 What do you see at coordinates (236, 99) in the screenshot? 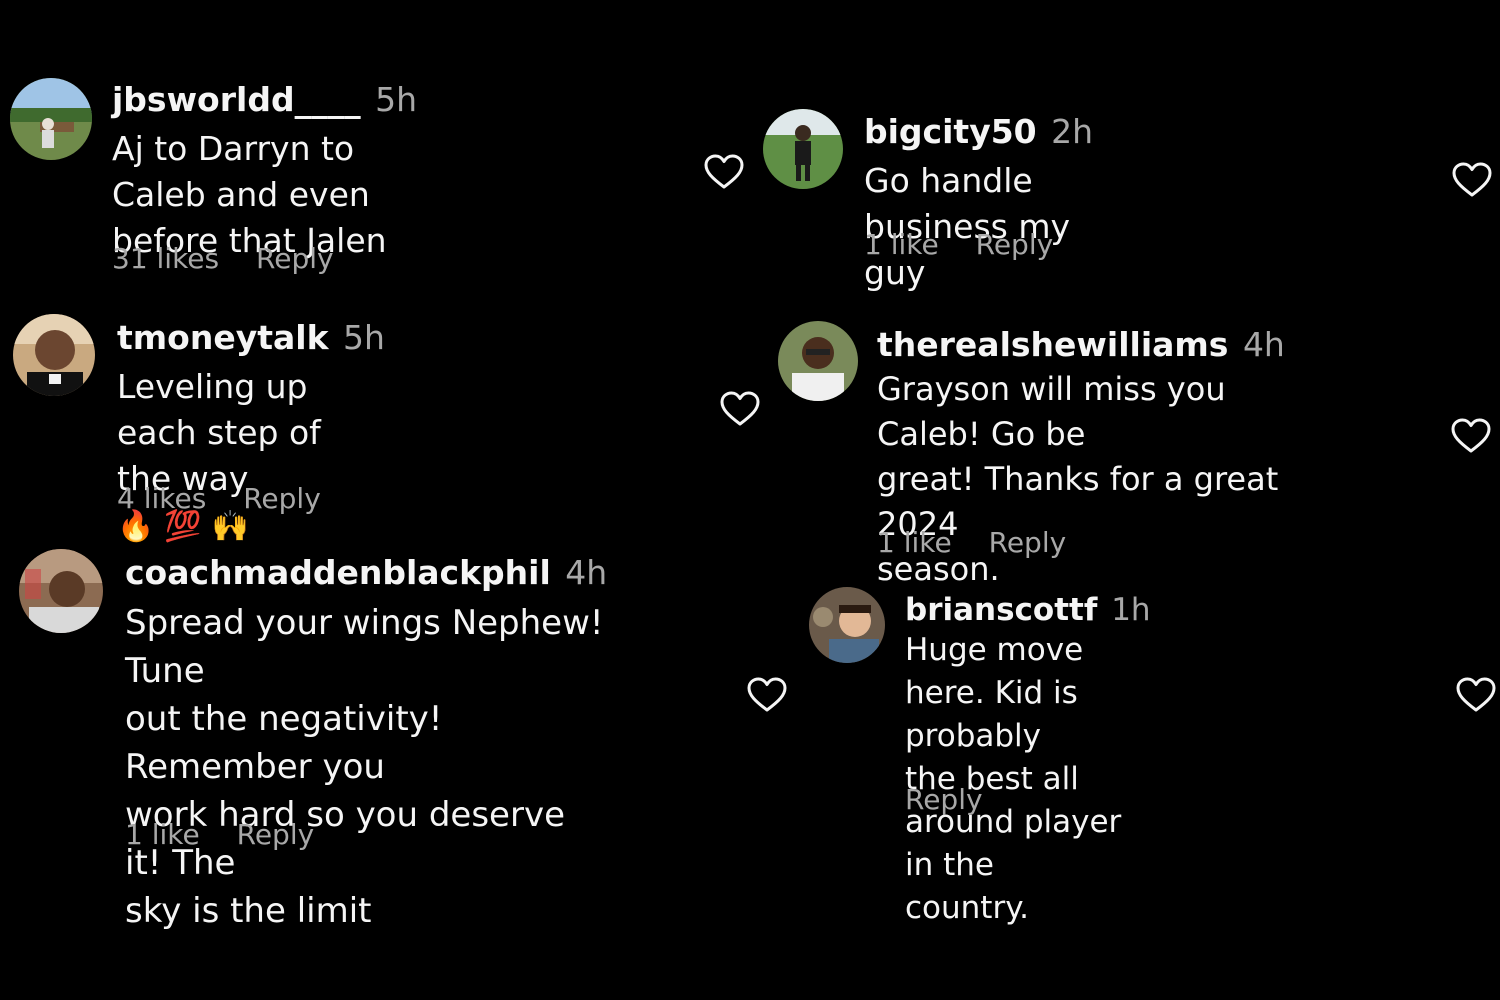
I see `username: jbsworldd____` at bounding box center [236, 99].